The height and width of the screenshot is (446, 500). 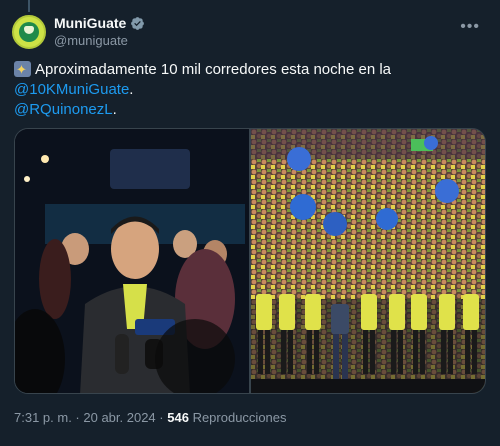 What do you see at coordinates (63, 109) in the screenshot?
I see `mention-rquinonezl: @RQuinonezL` at bounding box center [63, 109].